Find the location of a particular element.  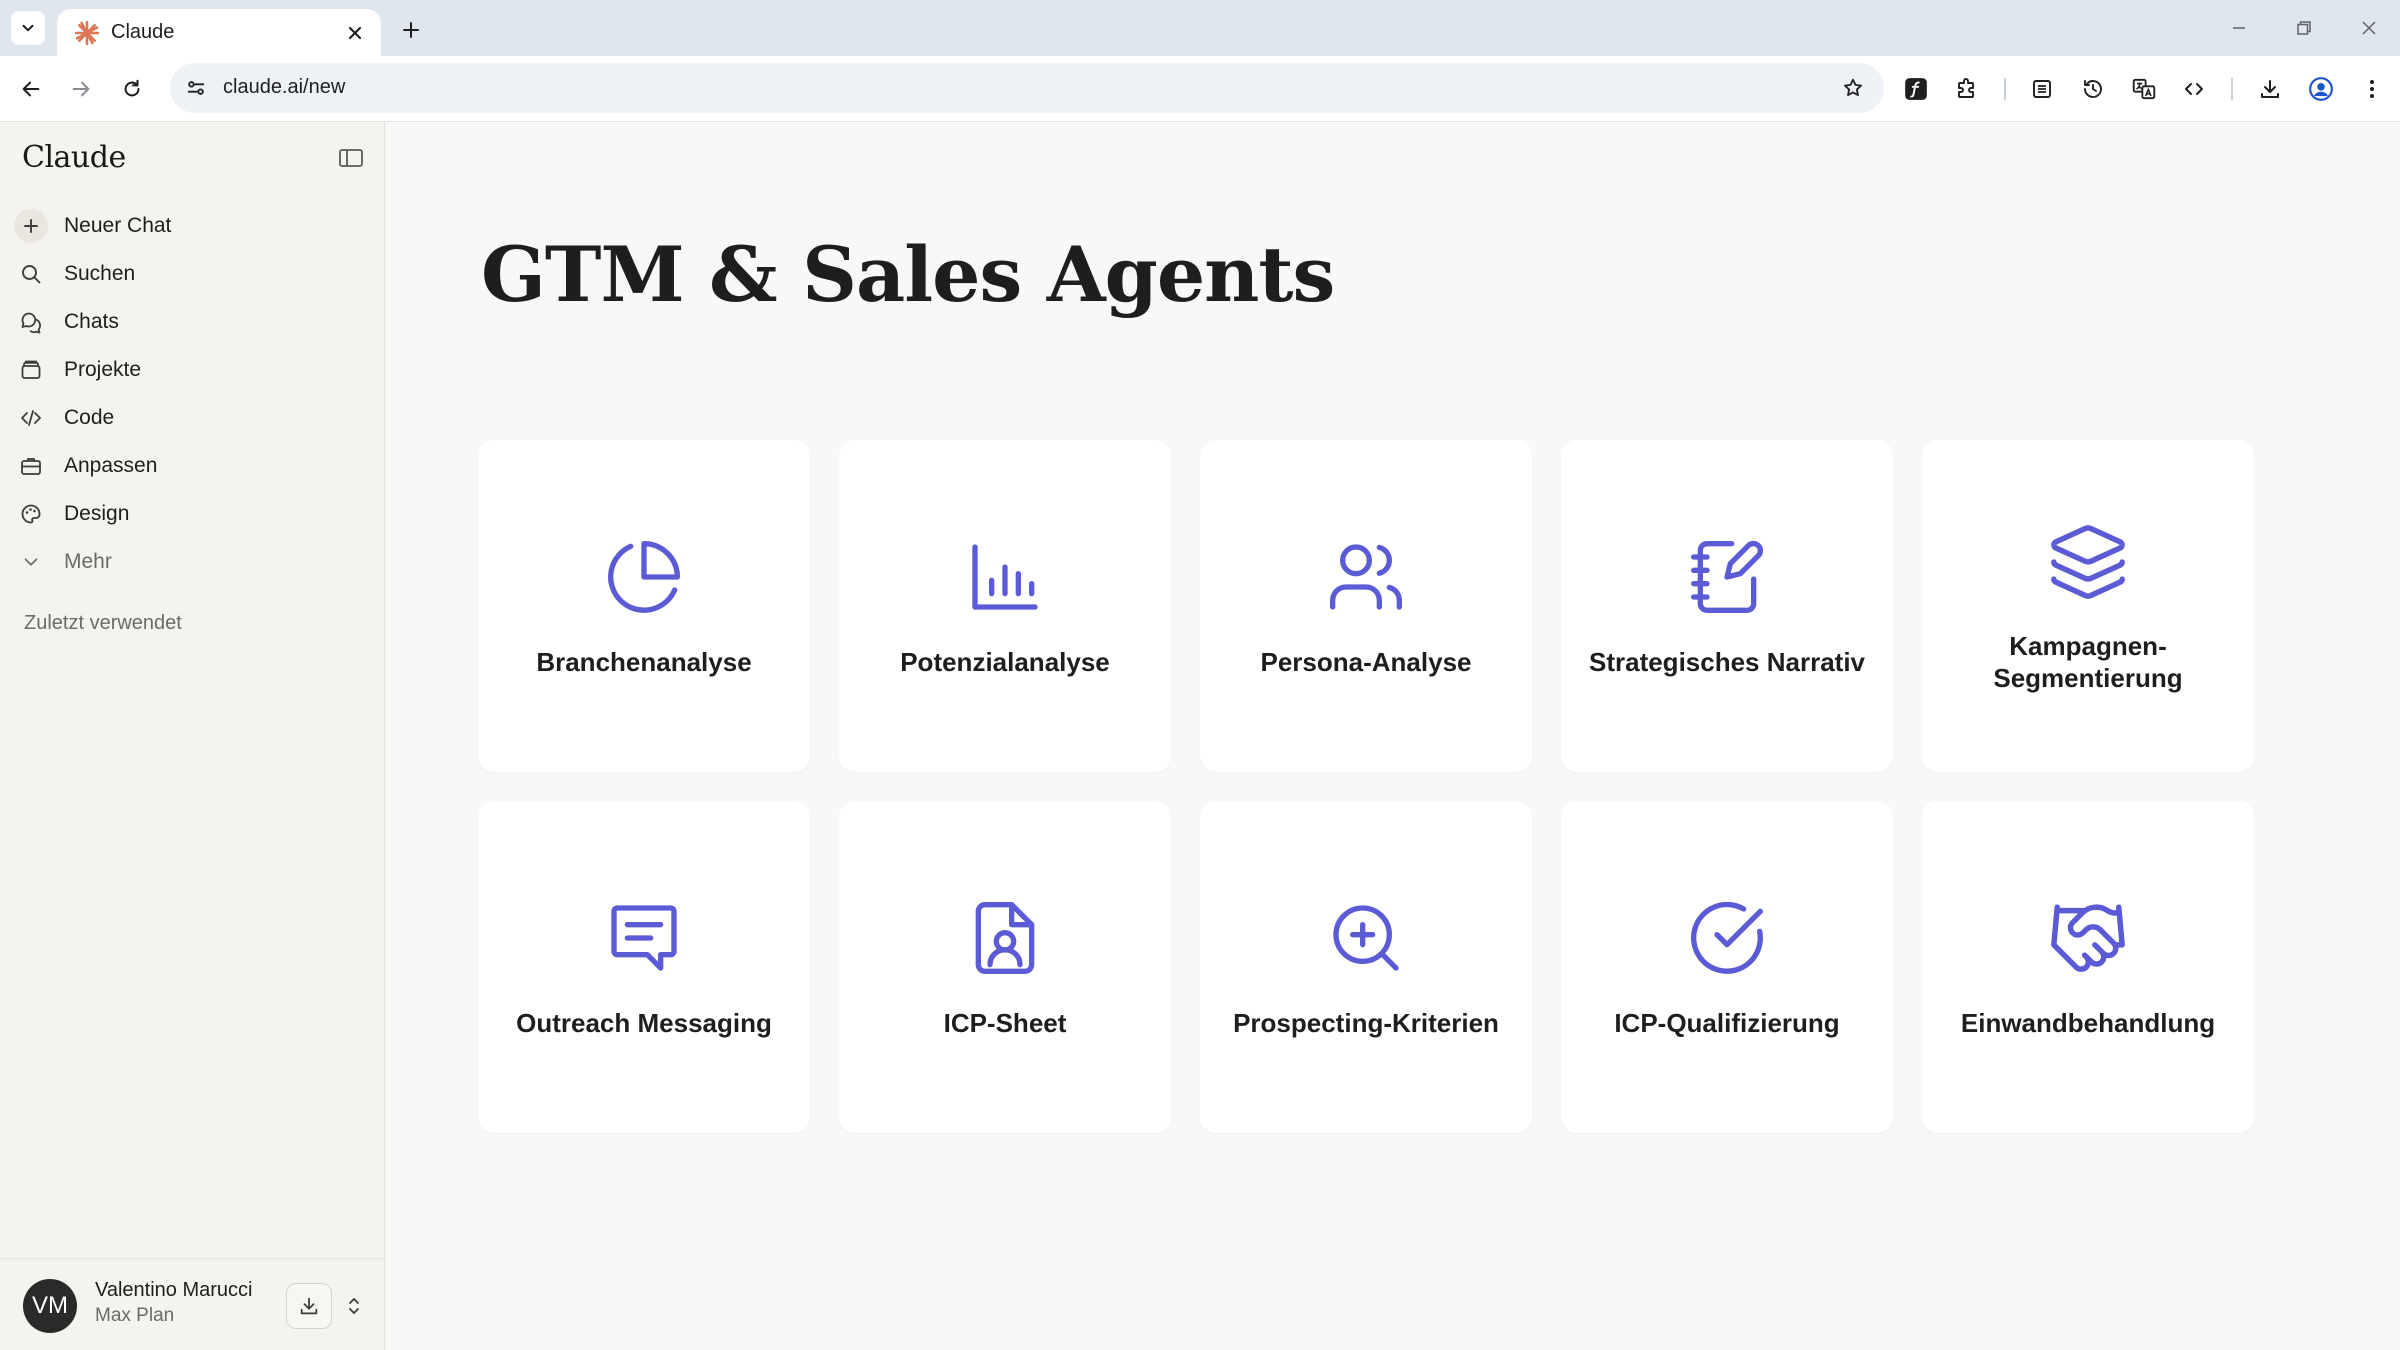

sidebar-item-code: Code is located at coordinates (194, 418).